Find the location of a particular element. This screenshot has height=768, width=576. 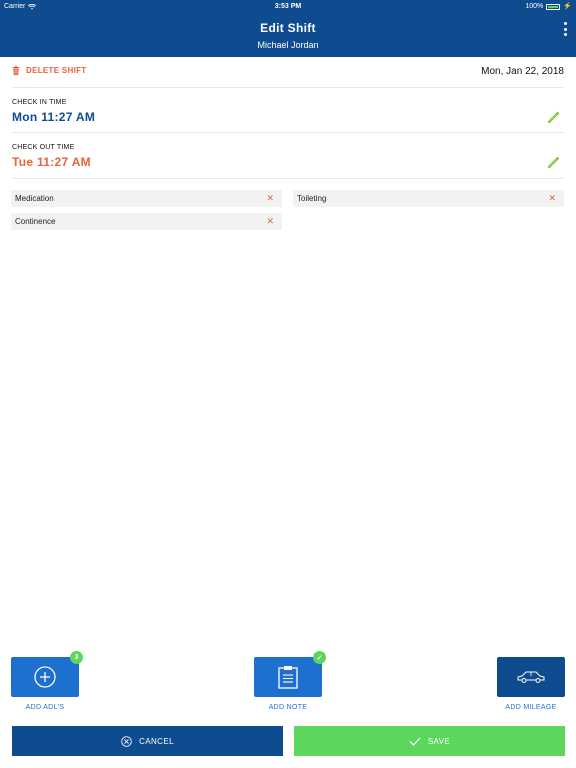

clipboard-icon is located at coordinates (288, 677).